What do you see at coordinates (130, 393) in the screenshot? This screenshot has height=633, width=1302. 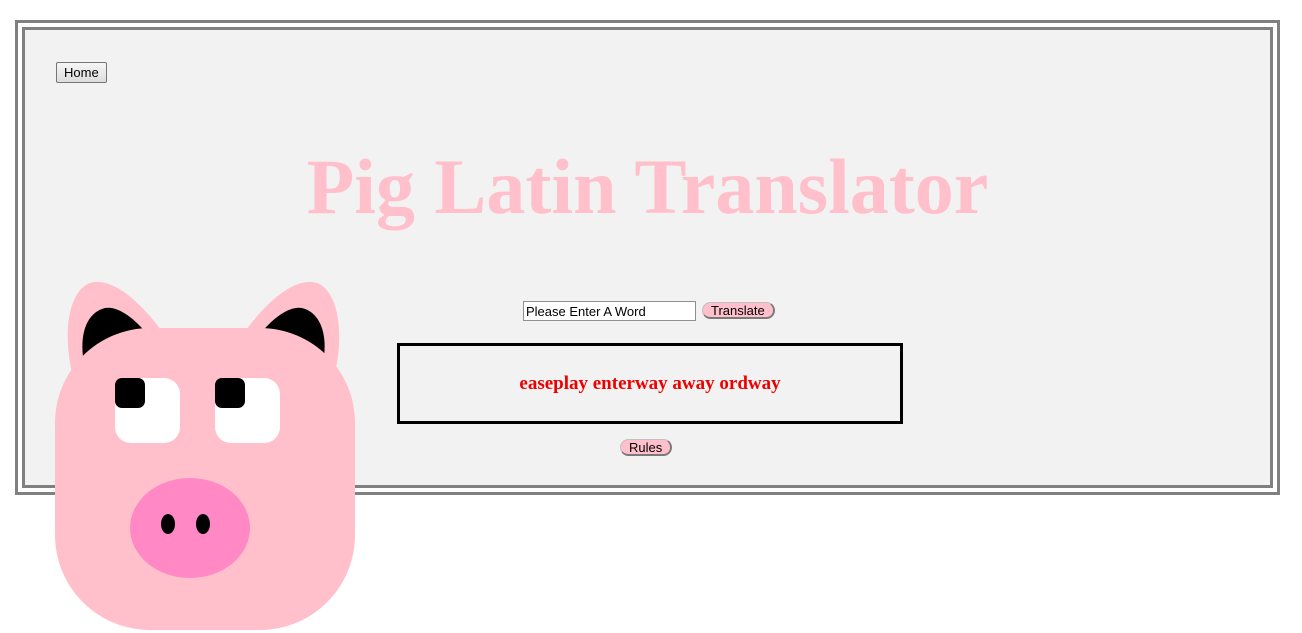 I see `pig-left-pupil` at bounding box center [130, 393].